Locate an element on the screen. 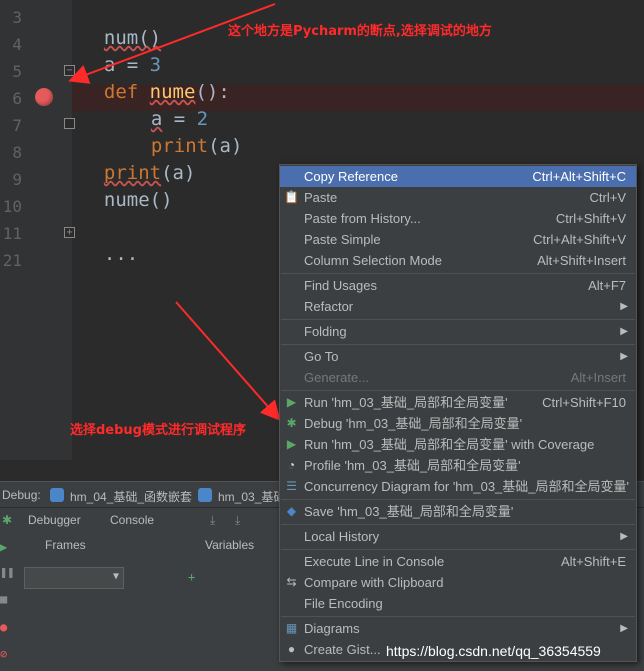 The image size is (644, 671). menu-item-run: ▶ Run 'hm_03_基础_局部和全局变量' Ctrl+Shift+F10 is located at coordinates (458, 402).